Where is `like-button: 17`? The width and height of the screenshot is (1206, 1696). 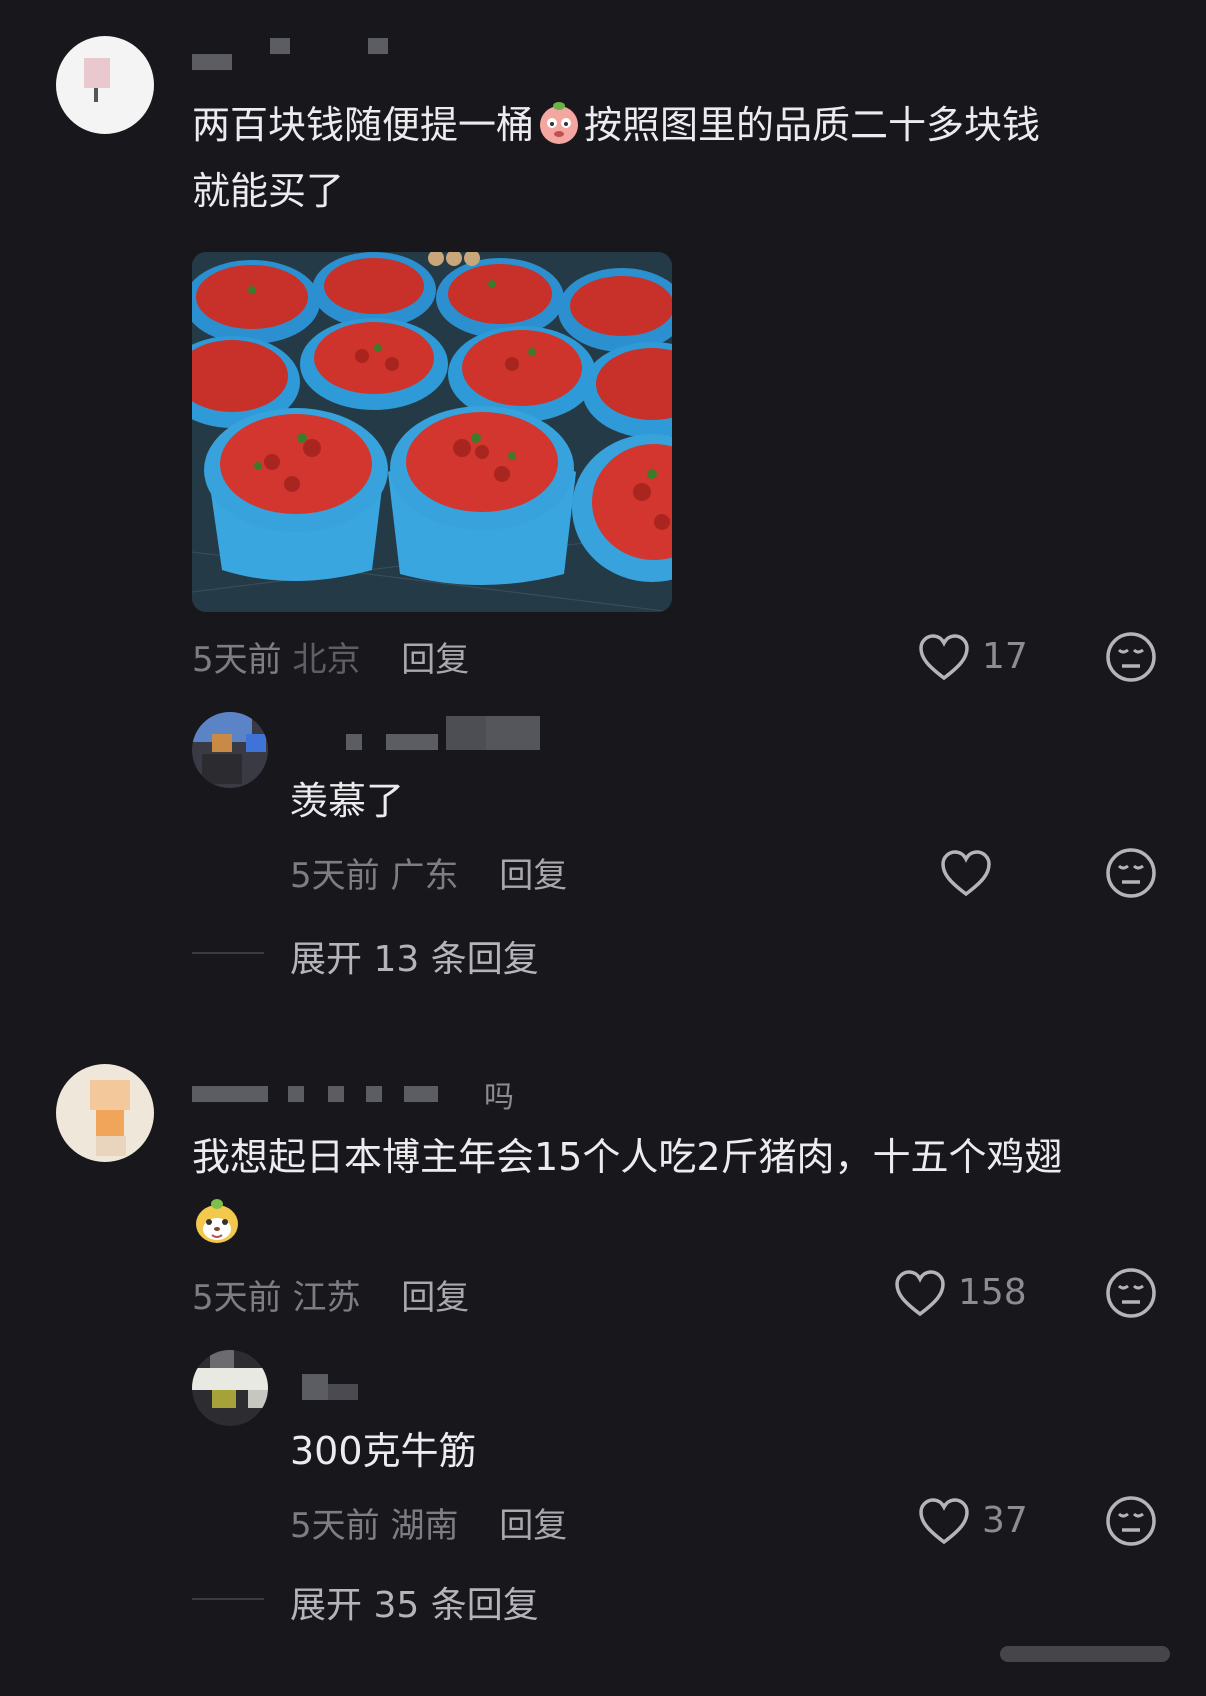
like-button: 17 is located at coordinates (978, 658).